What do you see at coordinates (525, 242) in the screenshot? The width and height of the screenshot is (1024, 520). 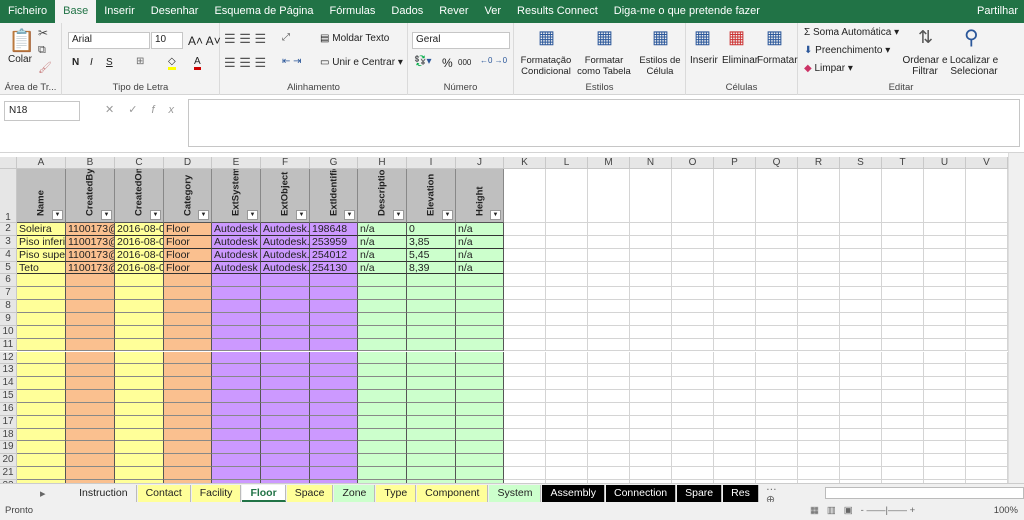 I see `cell-K3` at bounding box center [525, 242].